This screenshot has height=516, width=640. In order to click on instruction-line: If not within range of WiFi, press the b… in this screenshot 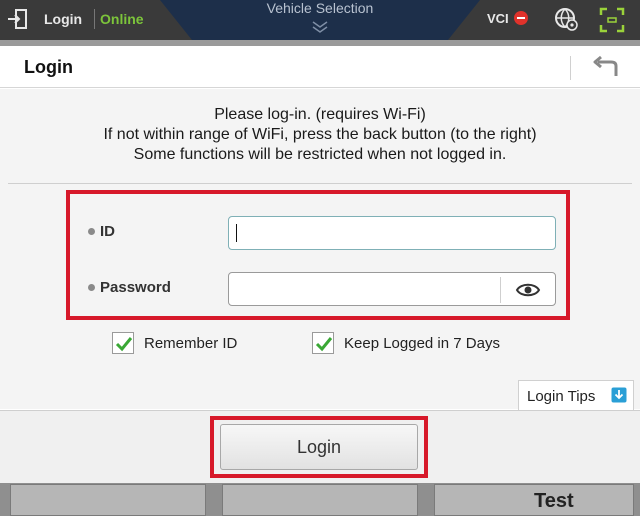, I will do `click(320, 134)`.